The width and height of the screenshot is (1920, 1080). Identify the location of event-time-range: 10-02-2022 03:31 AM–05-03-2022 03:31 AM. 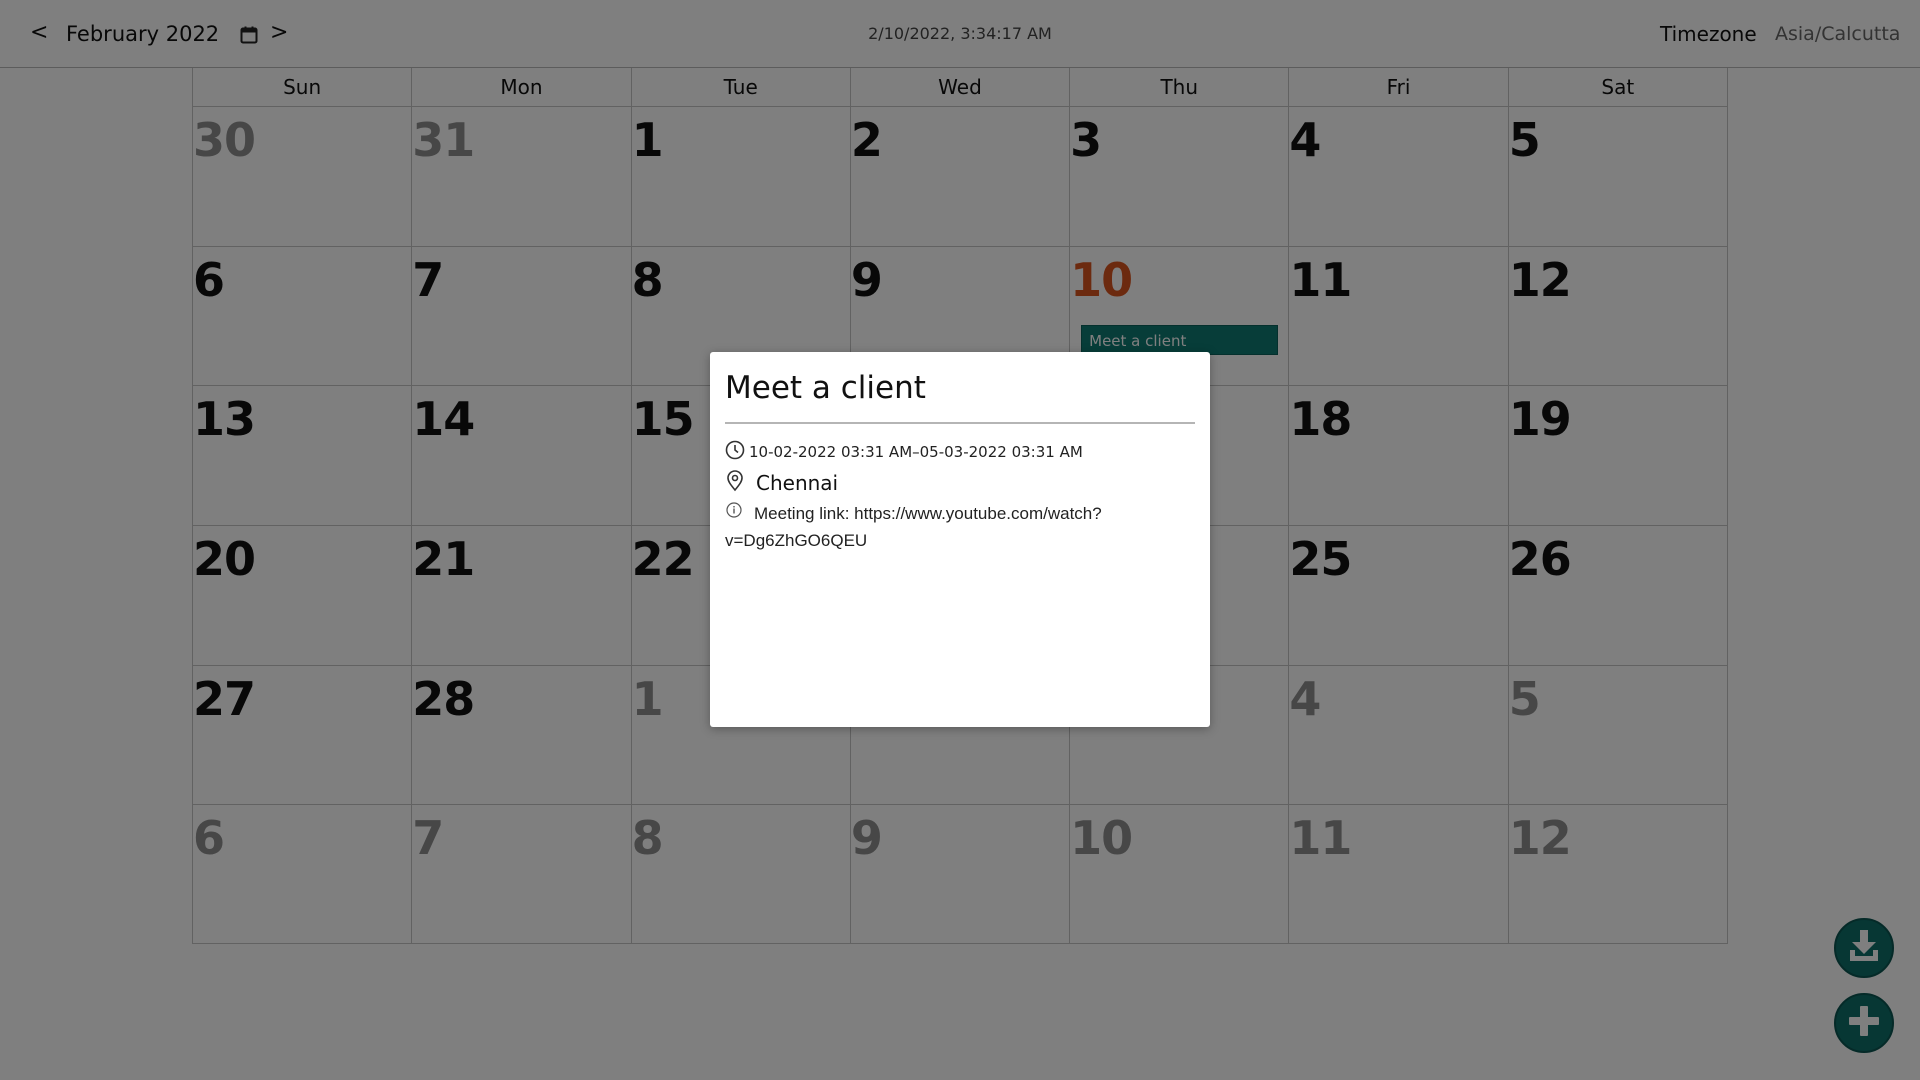
(916, 452).